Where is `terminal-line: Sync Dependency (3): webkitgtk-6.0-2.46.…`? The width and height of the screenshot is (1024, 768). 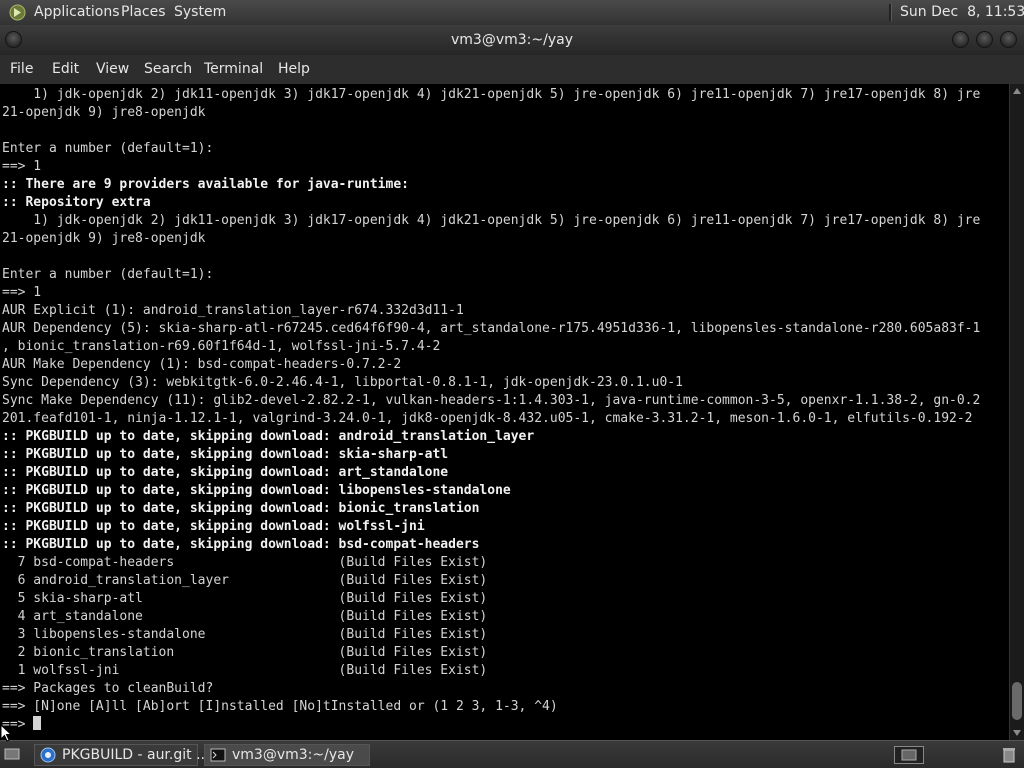 terminal-line: Sync Dependency (3): webkitgtk-6.0-2.46.… is located at coordinates (342, 382).